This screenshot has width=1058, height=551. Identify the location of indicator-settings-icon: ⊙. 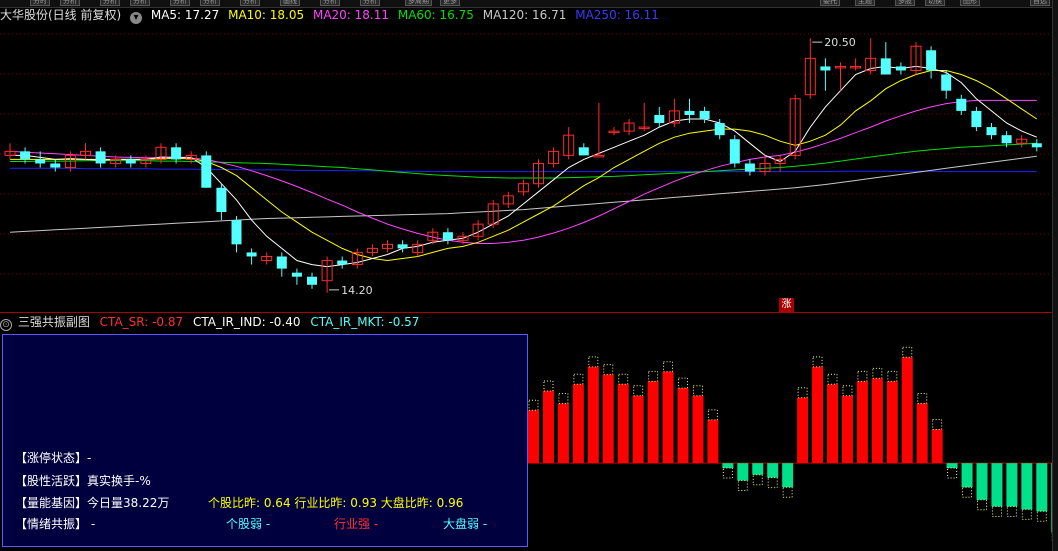
(6, 325).